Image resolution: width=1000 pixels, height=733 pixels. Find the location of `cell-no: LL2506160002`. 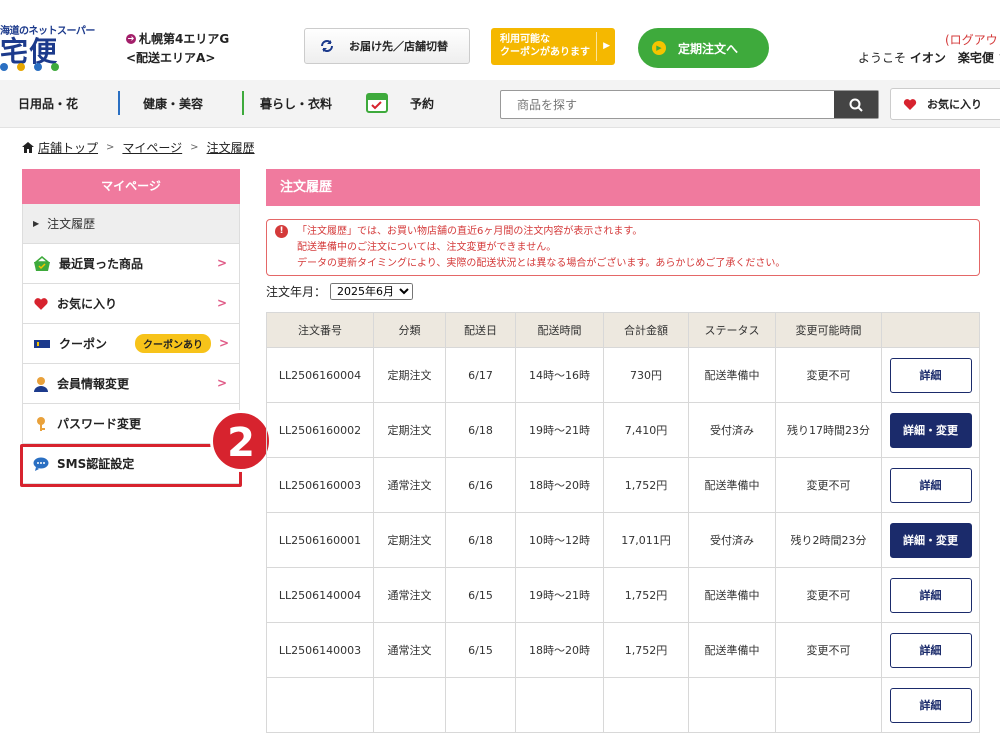

cell-no: LL2506160002 is located at coordinates (320, 430).